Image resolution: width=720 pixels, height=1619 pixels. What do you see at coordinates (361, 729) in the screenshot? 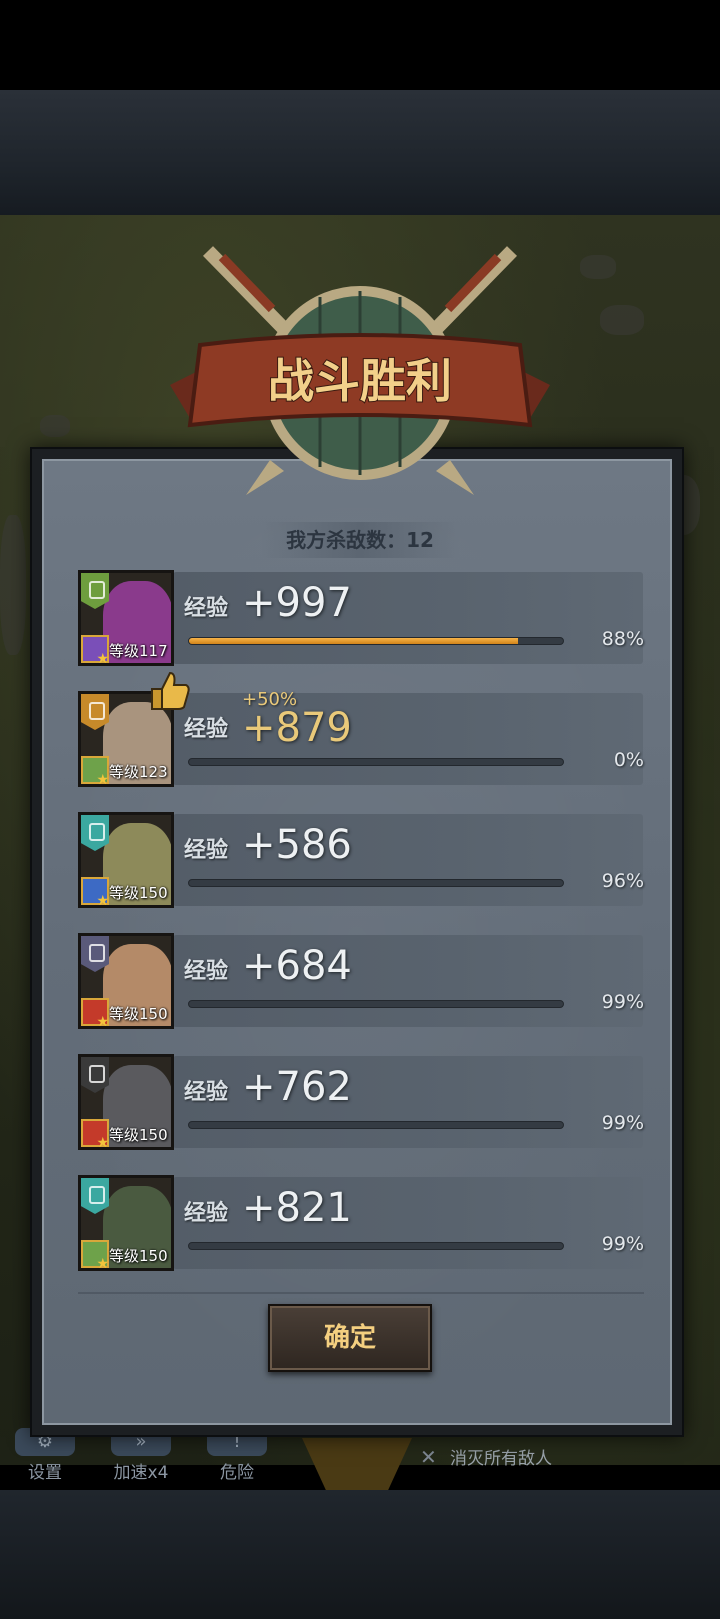
I see `hero-row: 等级123 经验 +50% +879 0%` at bounding box center [361, 729].